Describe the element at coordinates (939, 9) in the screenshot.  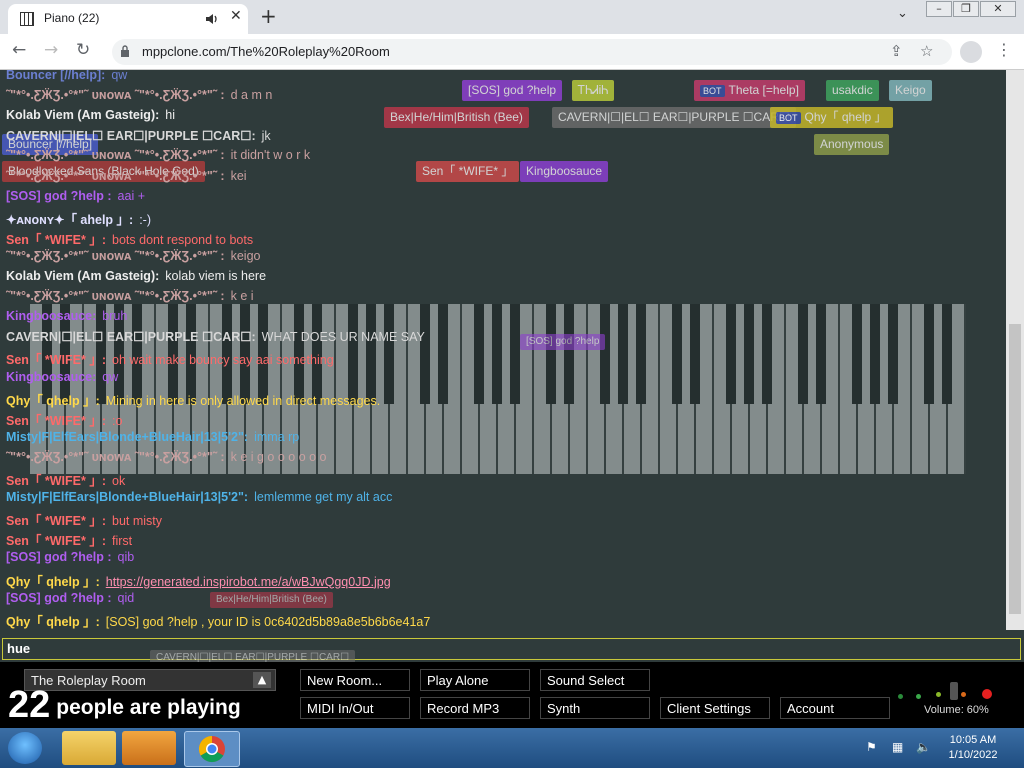
I see `minimize-icon: –` at that location.